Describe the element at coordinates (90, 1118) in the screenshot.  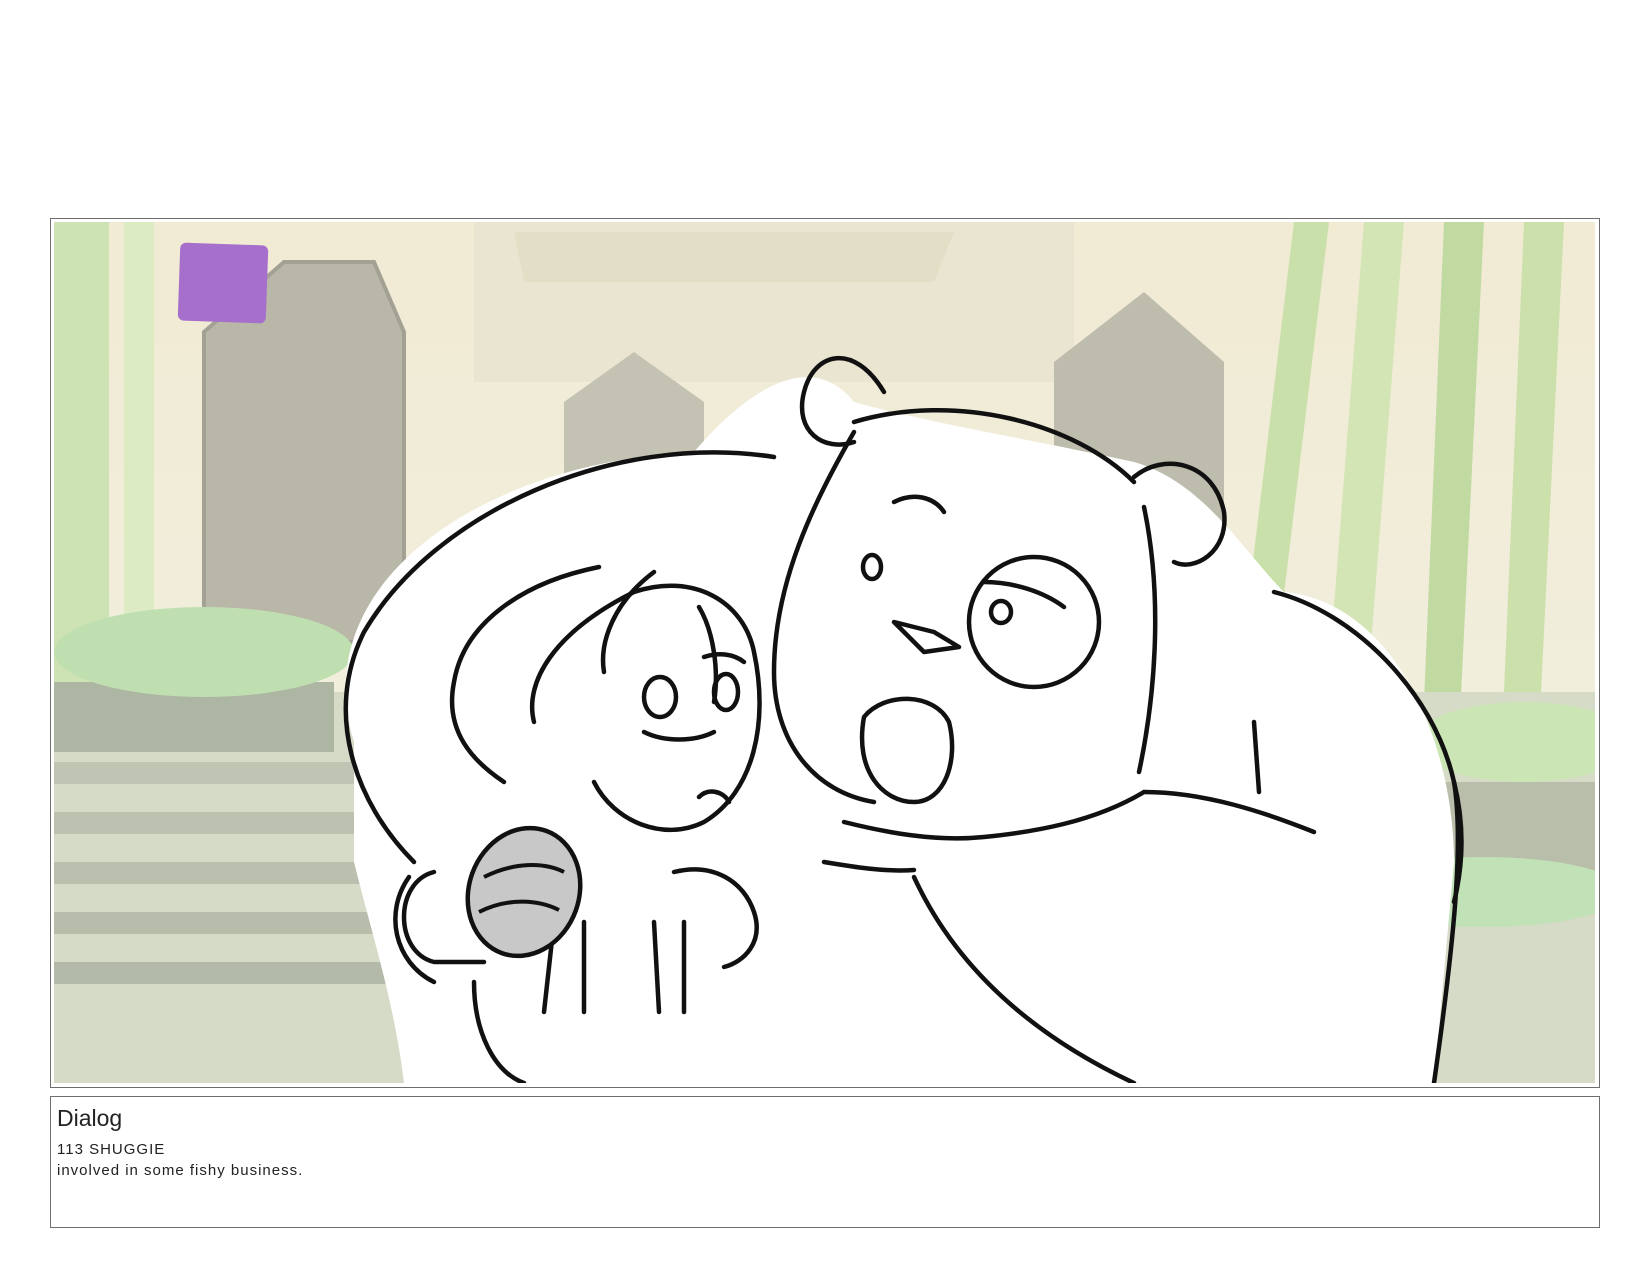
I see `dialog-heading: Dialog` at that location.